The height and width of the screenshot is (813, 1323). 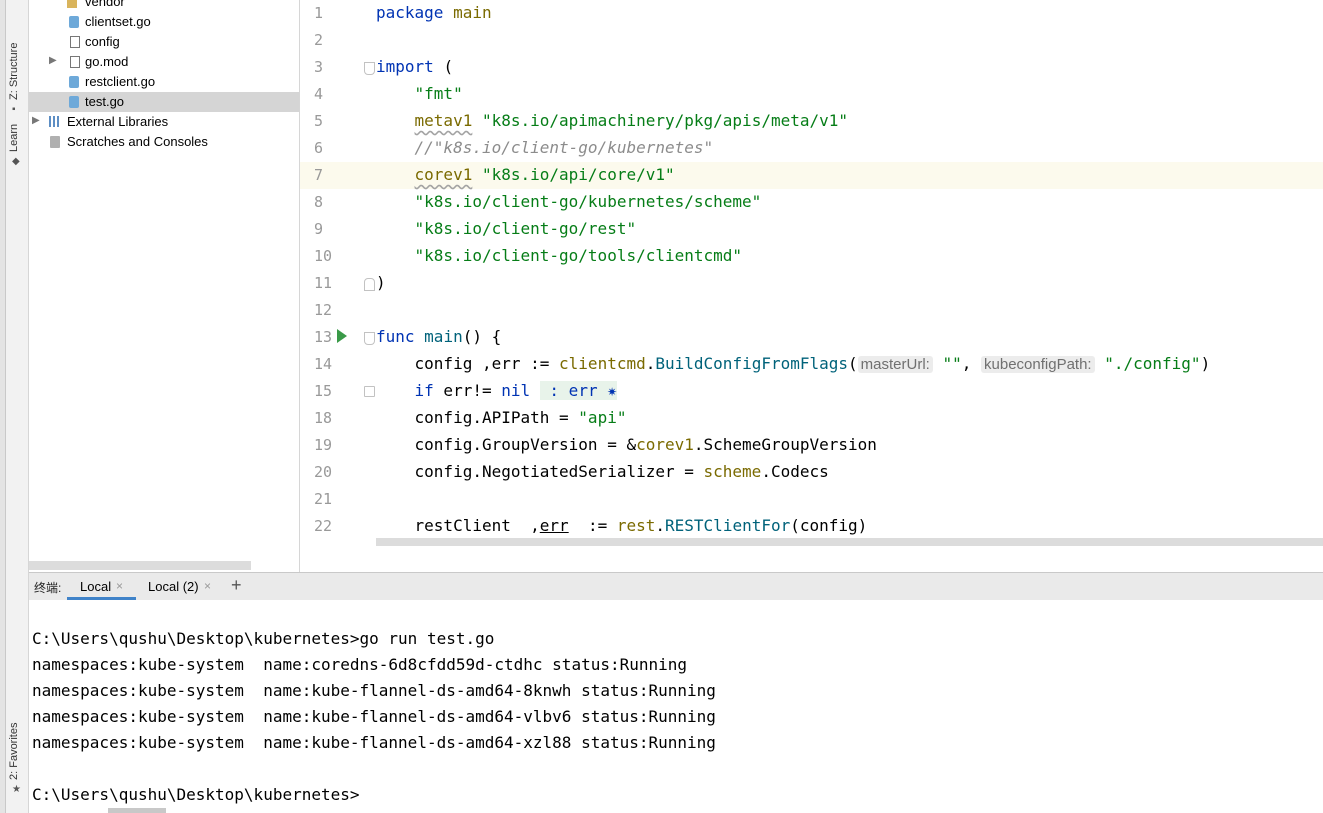 I want to click on line-number: 19, so click(x=323, y=445).